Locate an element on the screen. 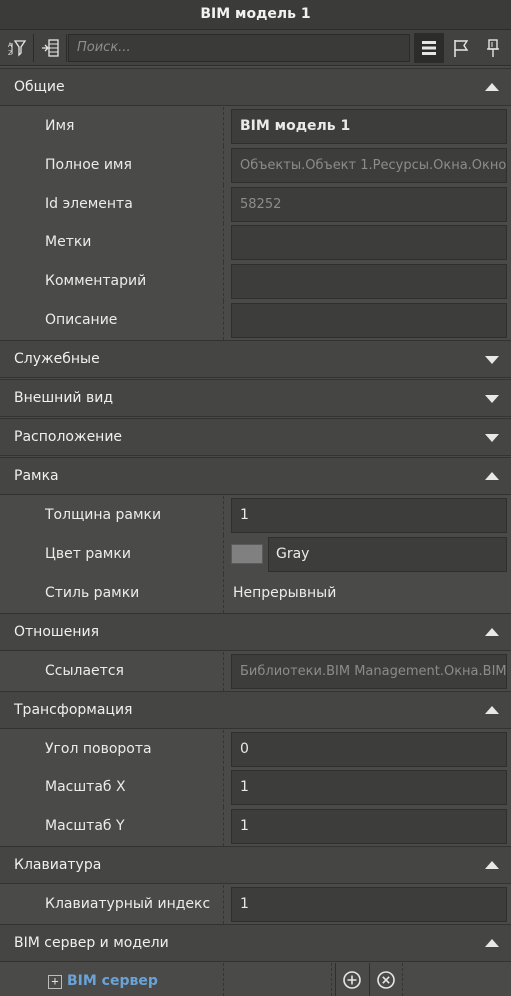 This screenshot has height=996, width=511. property-row-keyboard-index: Клавиатурный индекс 1 is located at coordinates (255, 904).